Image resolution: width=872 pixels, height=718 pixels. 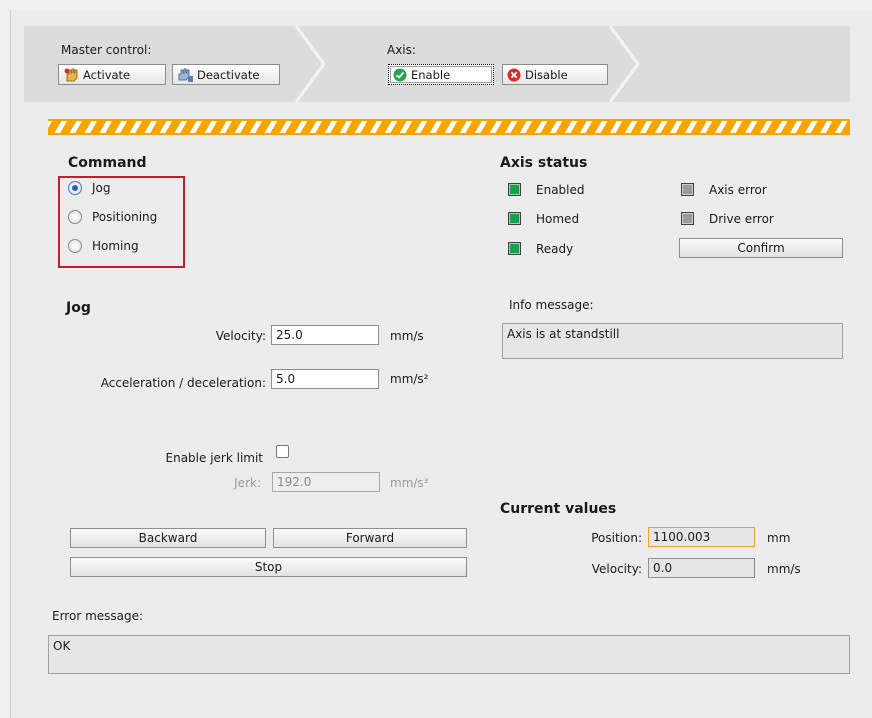 I want to click on activate-label: Activate, so click(x=107, y=74).